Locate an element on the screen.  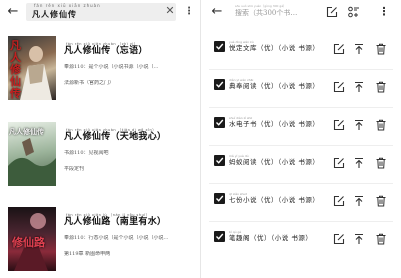
edit-source-icon is located at coordinates (332, 12).